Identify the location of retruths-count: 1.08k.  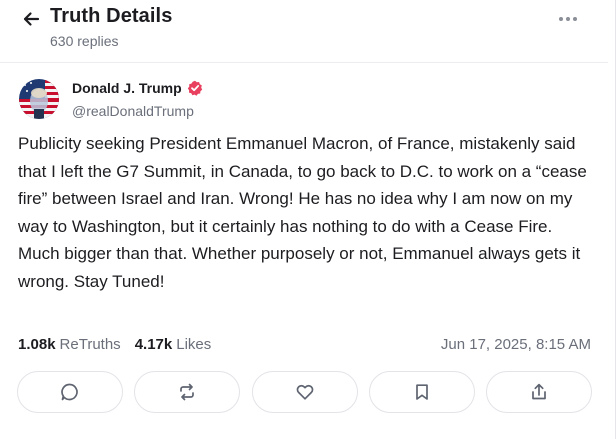
(37, 344).